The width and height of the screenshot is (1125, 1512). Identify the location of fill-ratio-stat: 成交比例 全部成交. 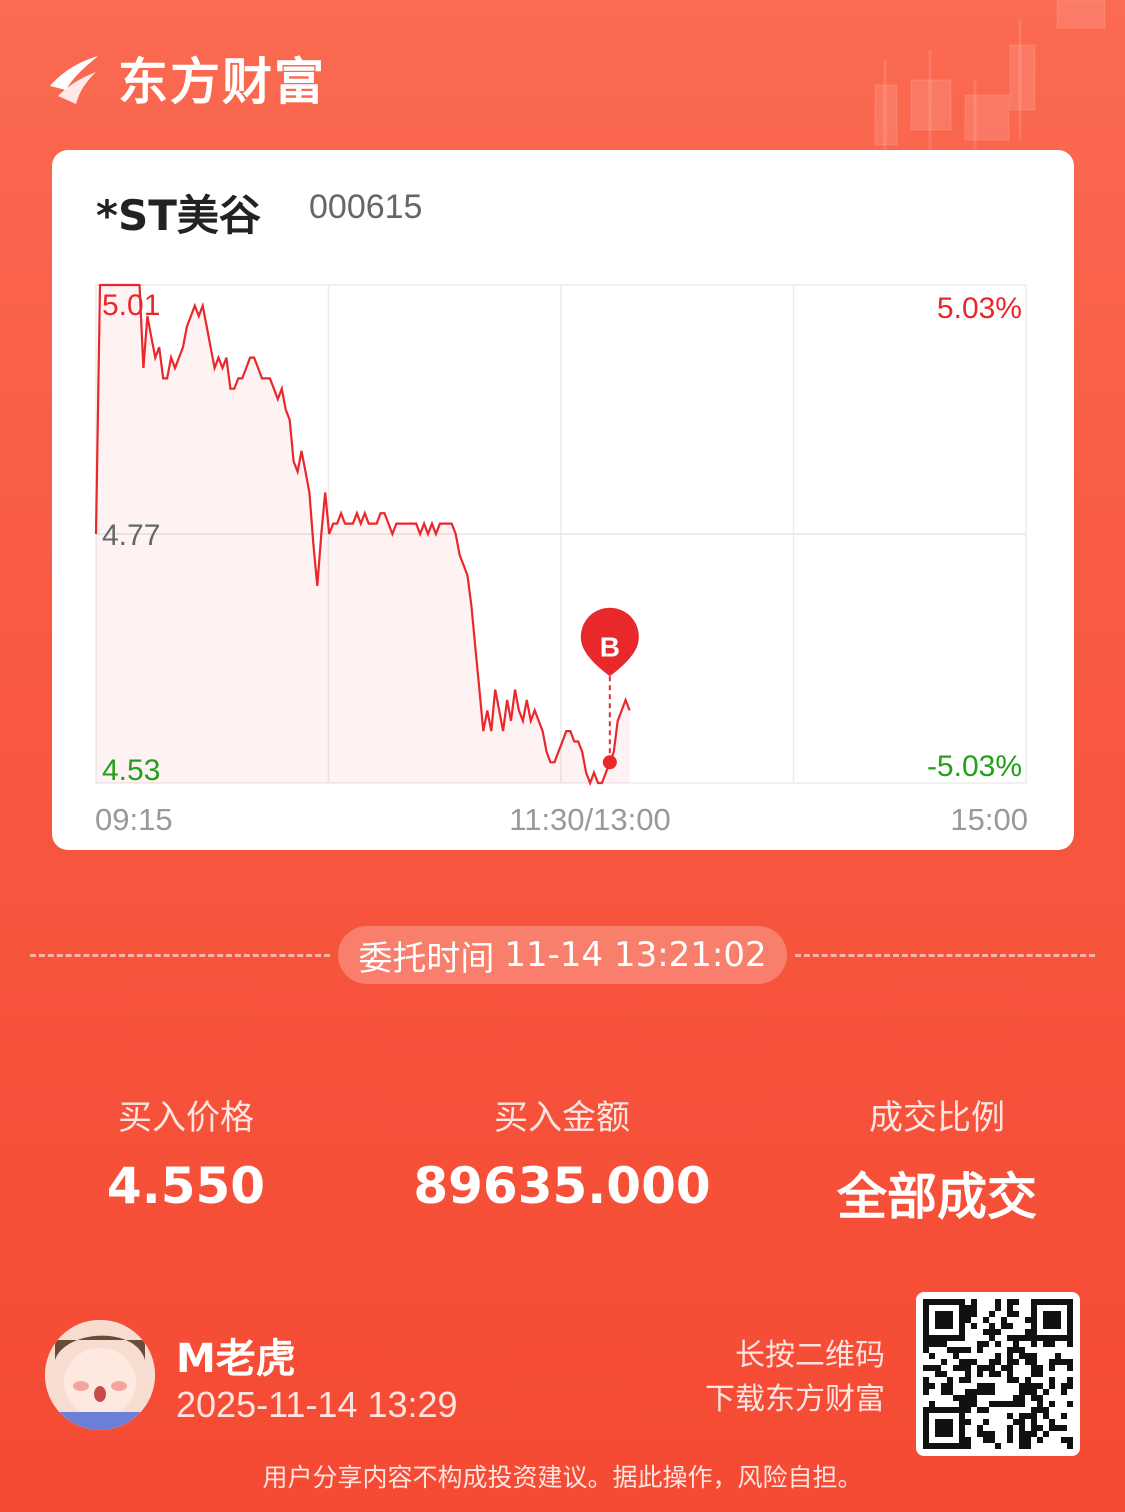
(937, 1159).